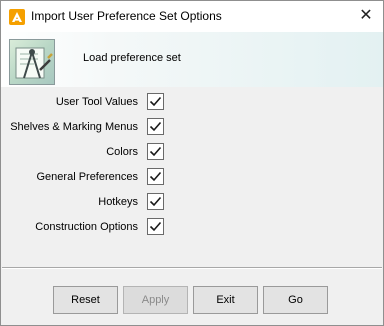 The image size is (384, 326). I want to click on option-general-preferences: General Preferences, so click(192, 177).